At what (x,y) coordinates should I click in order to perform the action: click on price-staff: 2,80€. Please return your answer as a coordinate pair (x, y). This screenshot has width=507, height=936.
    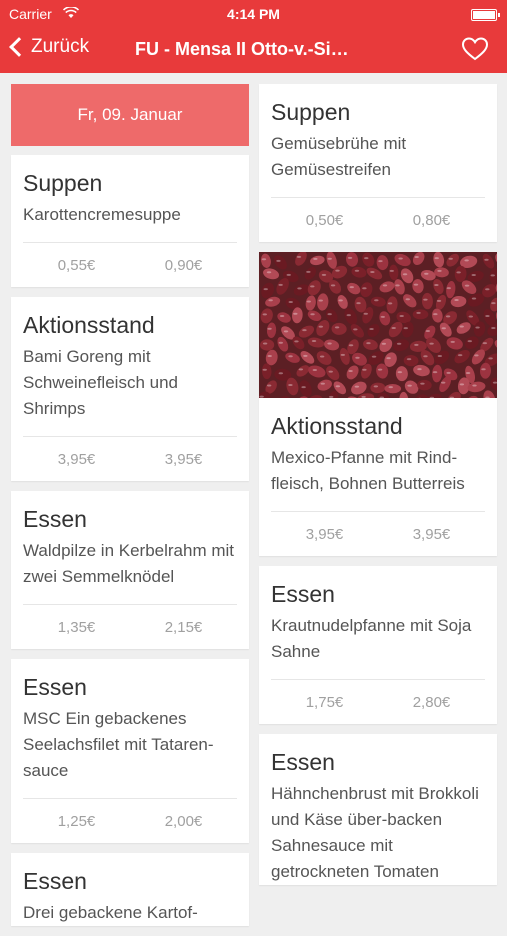
    Looking at the image, I should click on (431, 702).